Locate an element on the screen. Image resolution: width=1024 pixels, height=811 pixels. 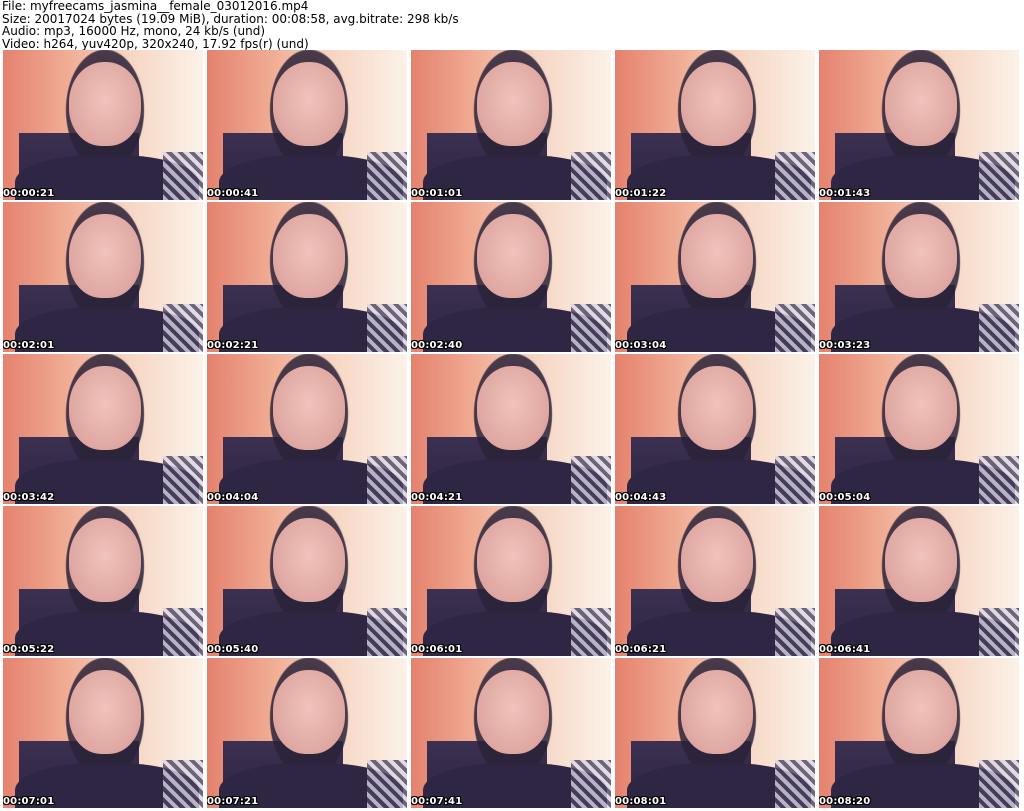
frame-timestamp: 00:01:43 is located at coordinates (845, 193).